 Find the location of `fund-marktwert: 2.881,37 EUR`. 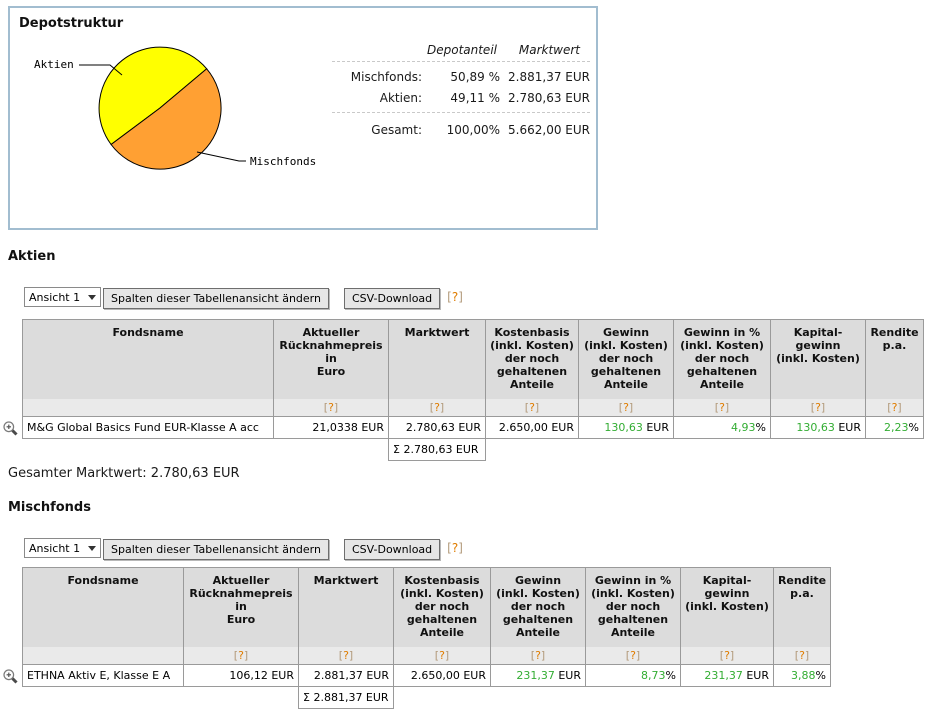

fund-marktwert: 2.881,37 EUR is located at coordinates (346, 675).